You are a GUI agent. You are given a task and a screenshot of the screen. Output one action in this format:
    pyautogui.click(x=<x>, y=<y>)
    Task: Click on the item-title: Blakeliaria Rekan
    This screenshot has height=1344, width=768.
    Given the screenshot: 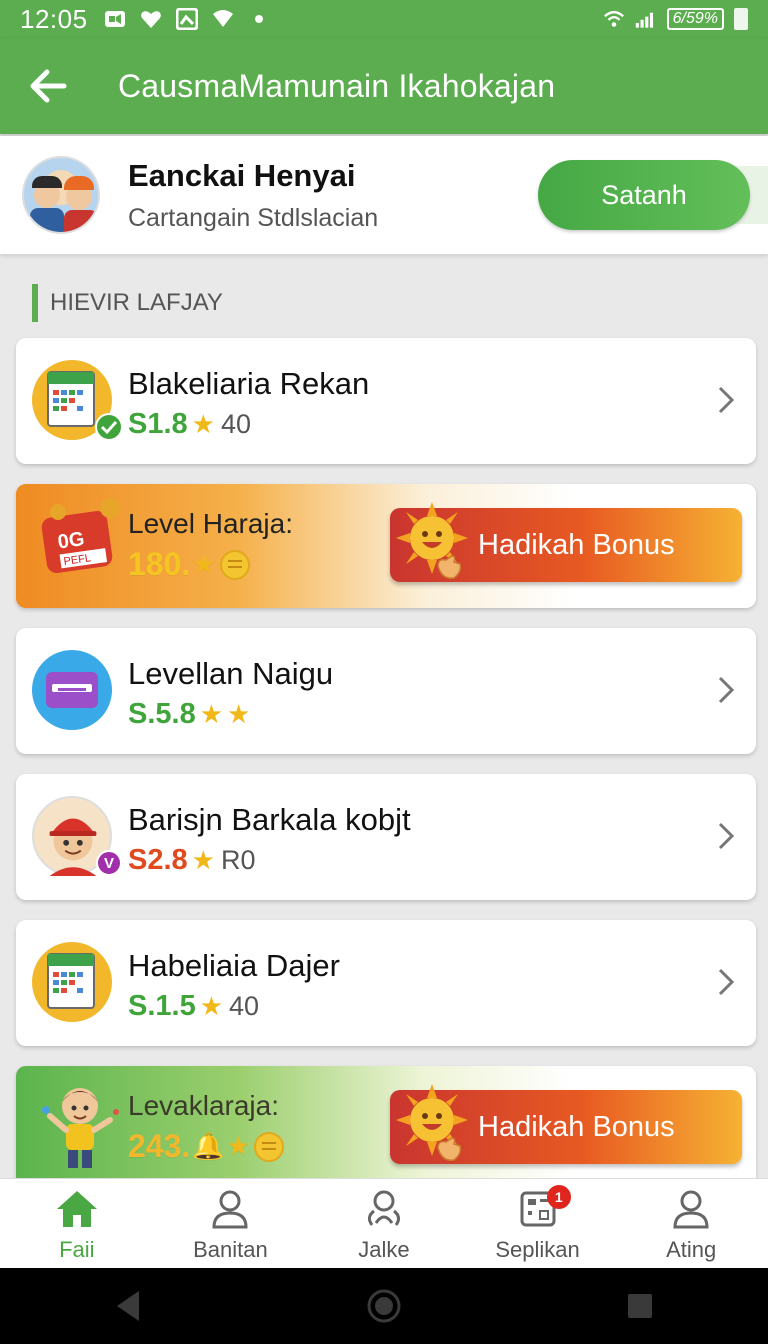 What is the action you would take?
    pyautogui.click(x=249, y=383)
    